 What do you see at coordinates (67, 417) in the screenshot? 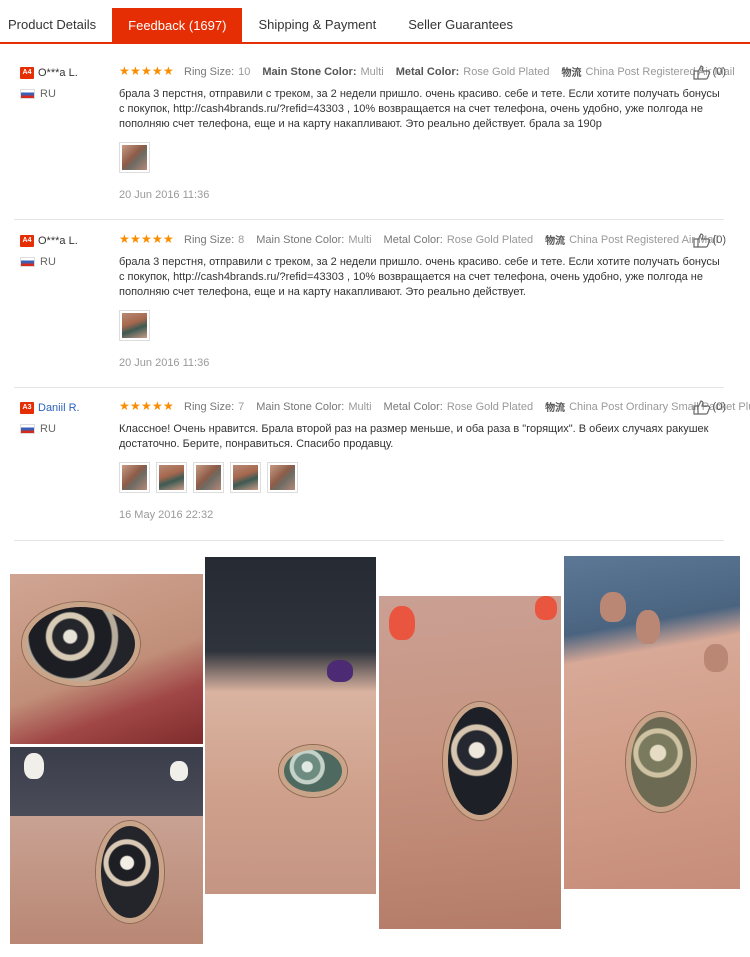
I see `buyer-info: A3 Daniil R. RU` at bounding box center [67, 417].